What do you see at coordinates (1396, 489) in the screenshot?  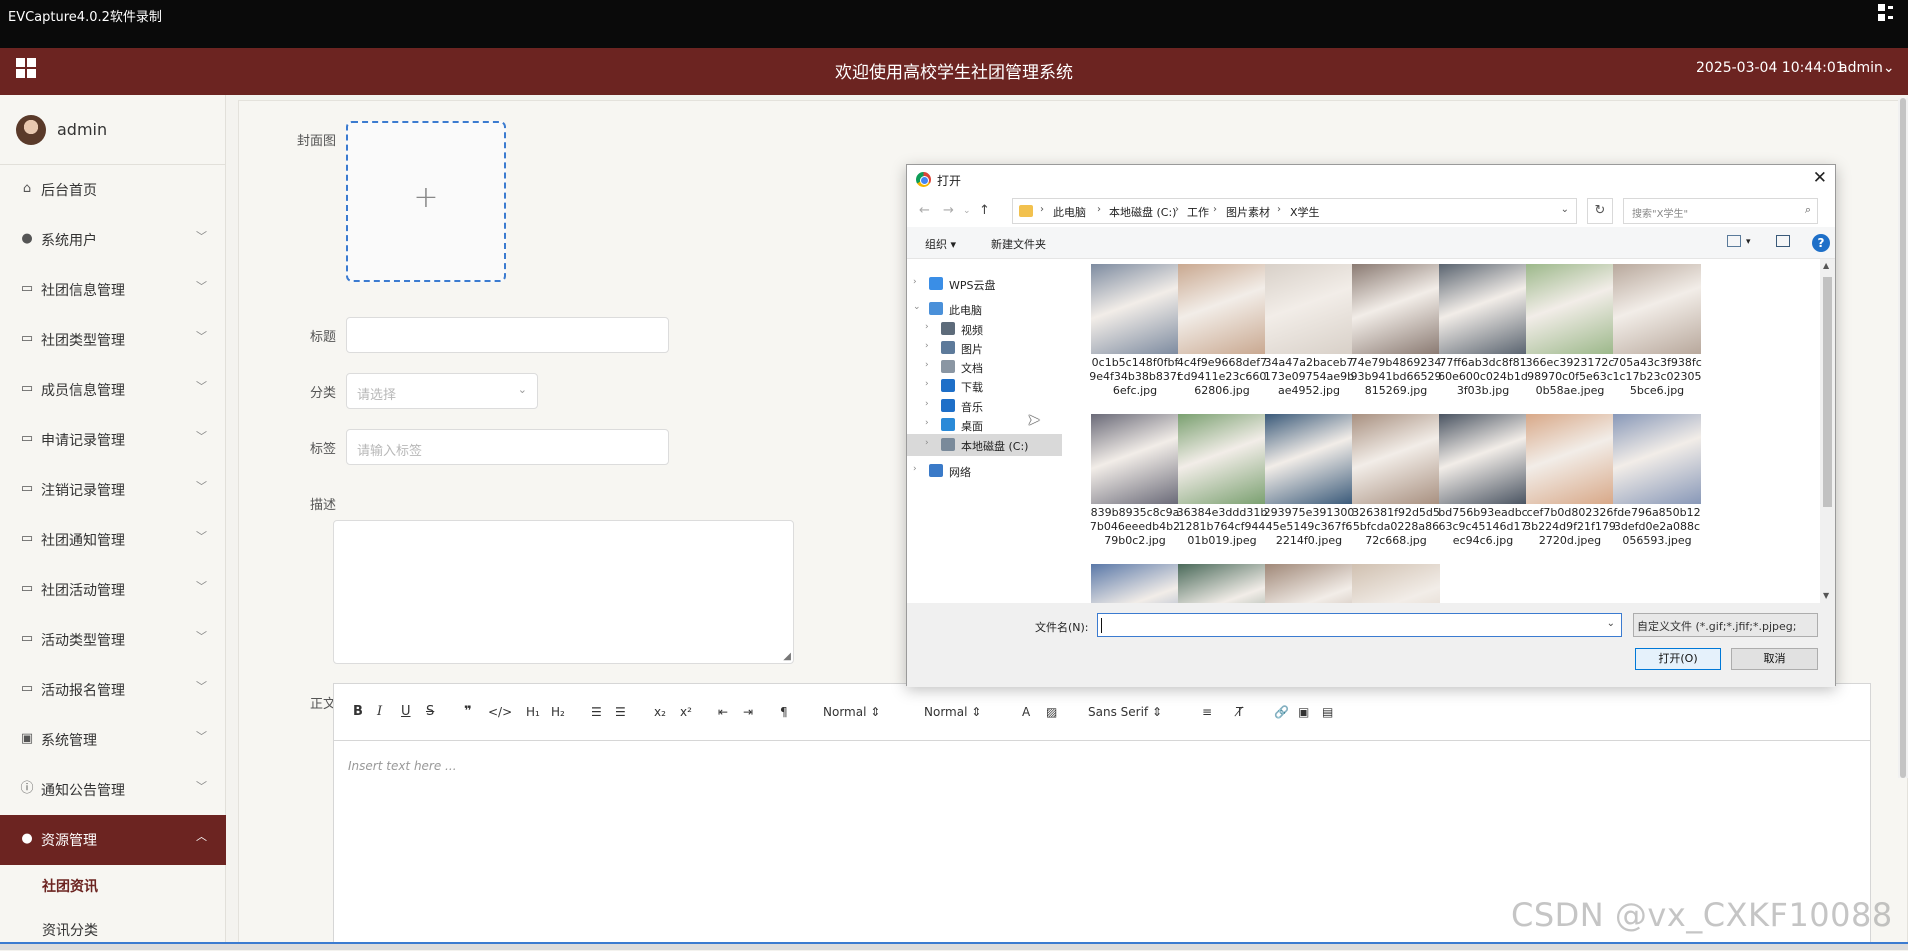 I see `file-thumbnail: 326381f92d5d55bfcda0228a8672c668.jpg` at bounding box center [1396, 489].